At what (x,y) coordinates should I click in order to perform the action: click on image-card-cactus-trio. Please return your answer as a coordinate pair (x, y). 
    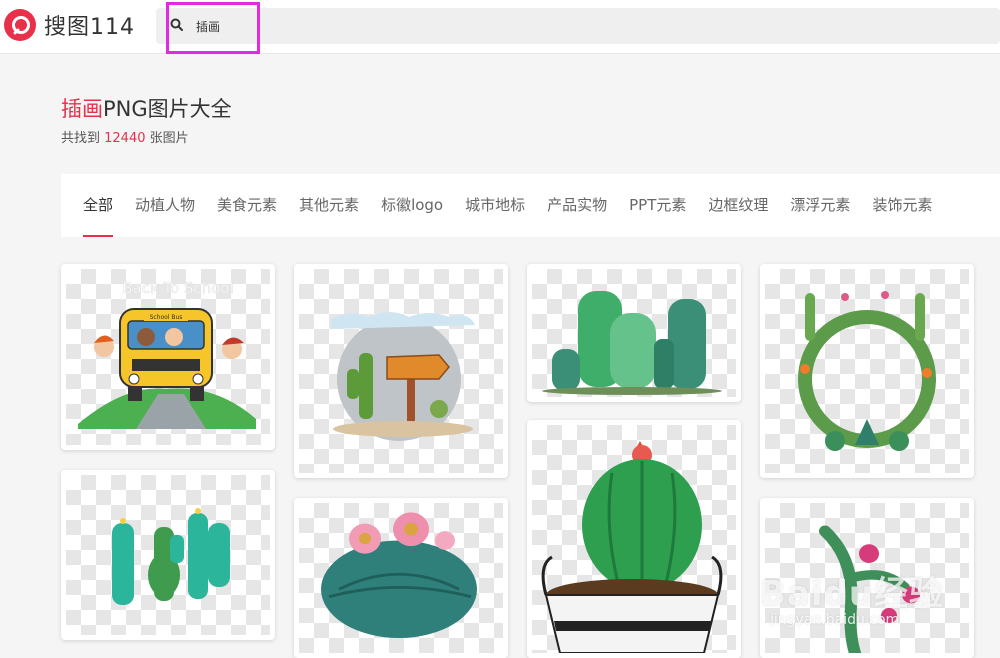
    Looking at the image, I should click on (168, 555).